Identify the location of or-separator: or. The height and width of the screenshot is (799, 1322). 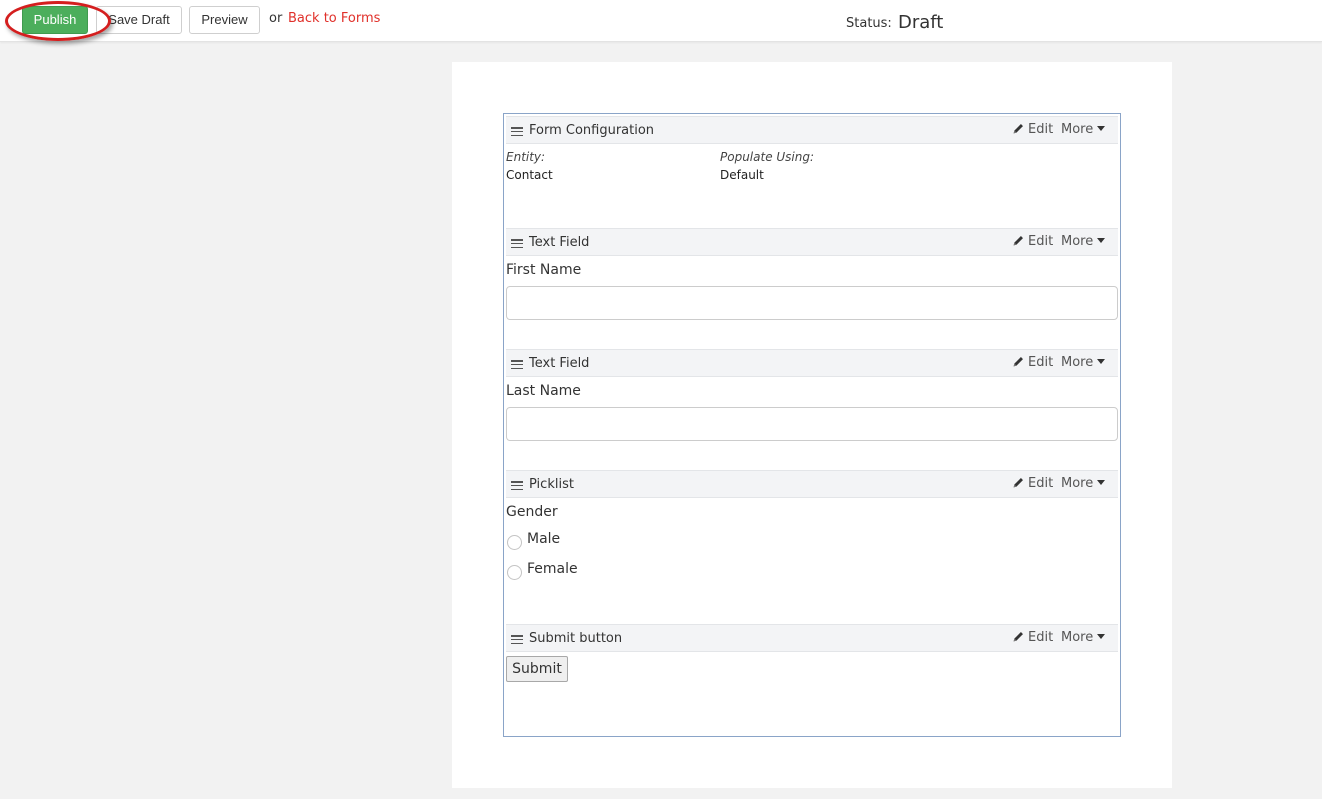
(276, 18).